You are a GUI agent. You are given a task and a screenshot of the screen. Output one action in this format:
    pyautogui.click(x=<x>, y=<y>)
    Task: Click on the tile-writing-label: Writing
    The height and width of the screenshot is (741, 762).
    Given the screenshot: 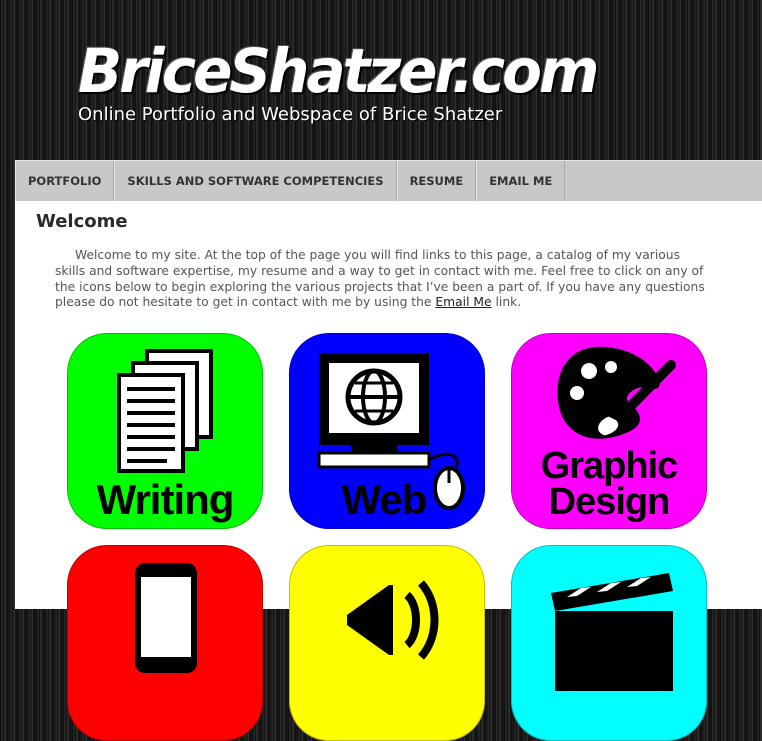 What is the action you would take?
    pyautogui.click(x=165, y=499)
    